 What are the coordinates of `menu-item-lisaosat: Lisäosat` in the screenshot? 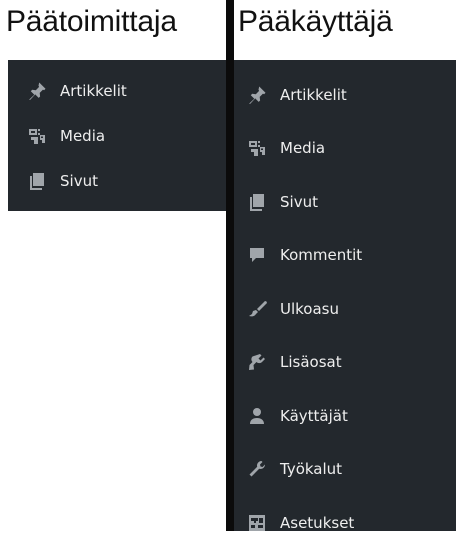 It's located at (345, 363).